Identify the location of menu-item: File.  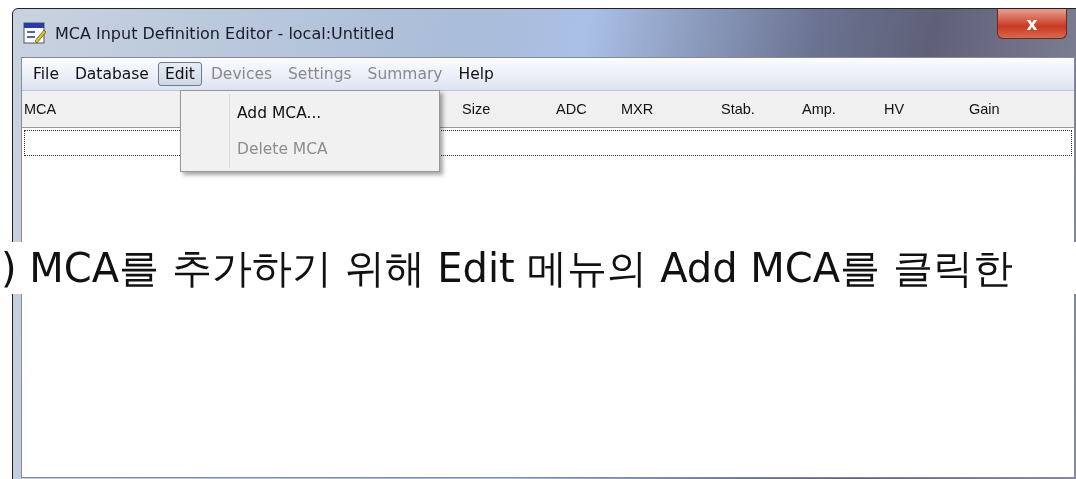
(46, 74).